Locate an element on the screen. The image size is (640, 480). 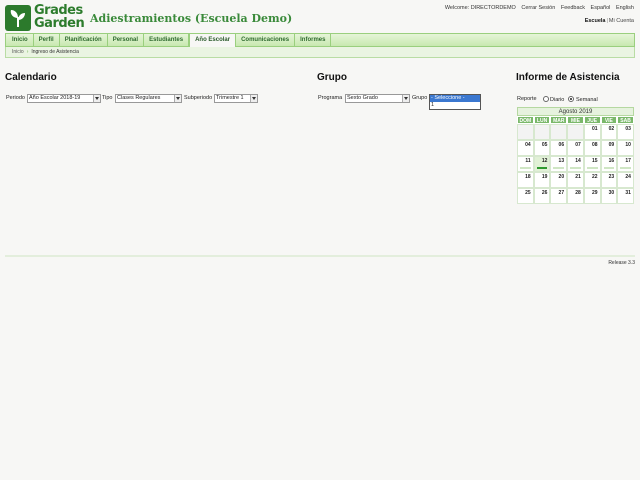
calendar-day: 30 is located at coordinates (609, 196).